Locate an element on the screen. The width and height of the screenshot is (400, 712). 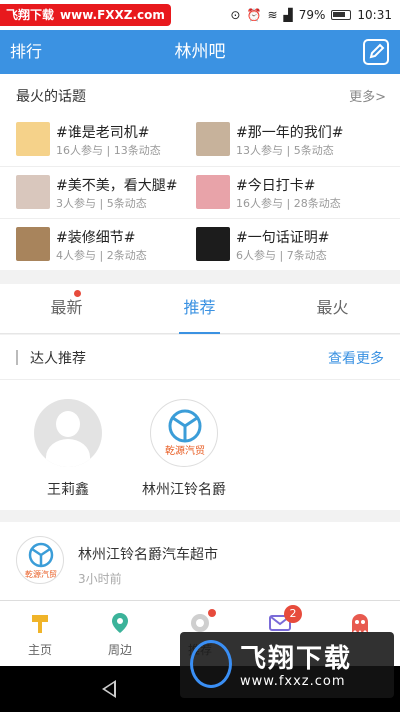
user-name: 王莉鑫 is located at coordinates (68, 490).